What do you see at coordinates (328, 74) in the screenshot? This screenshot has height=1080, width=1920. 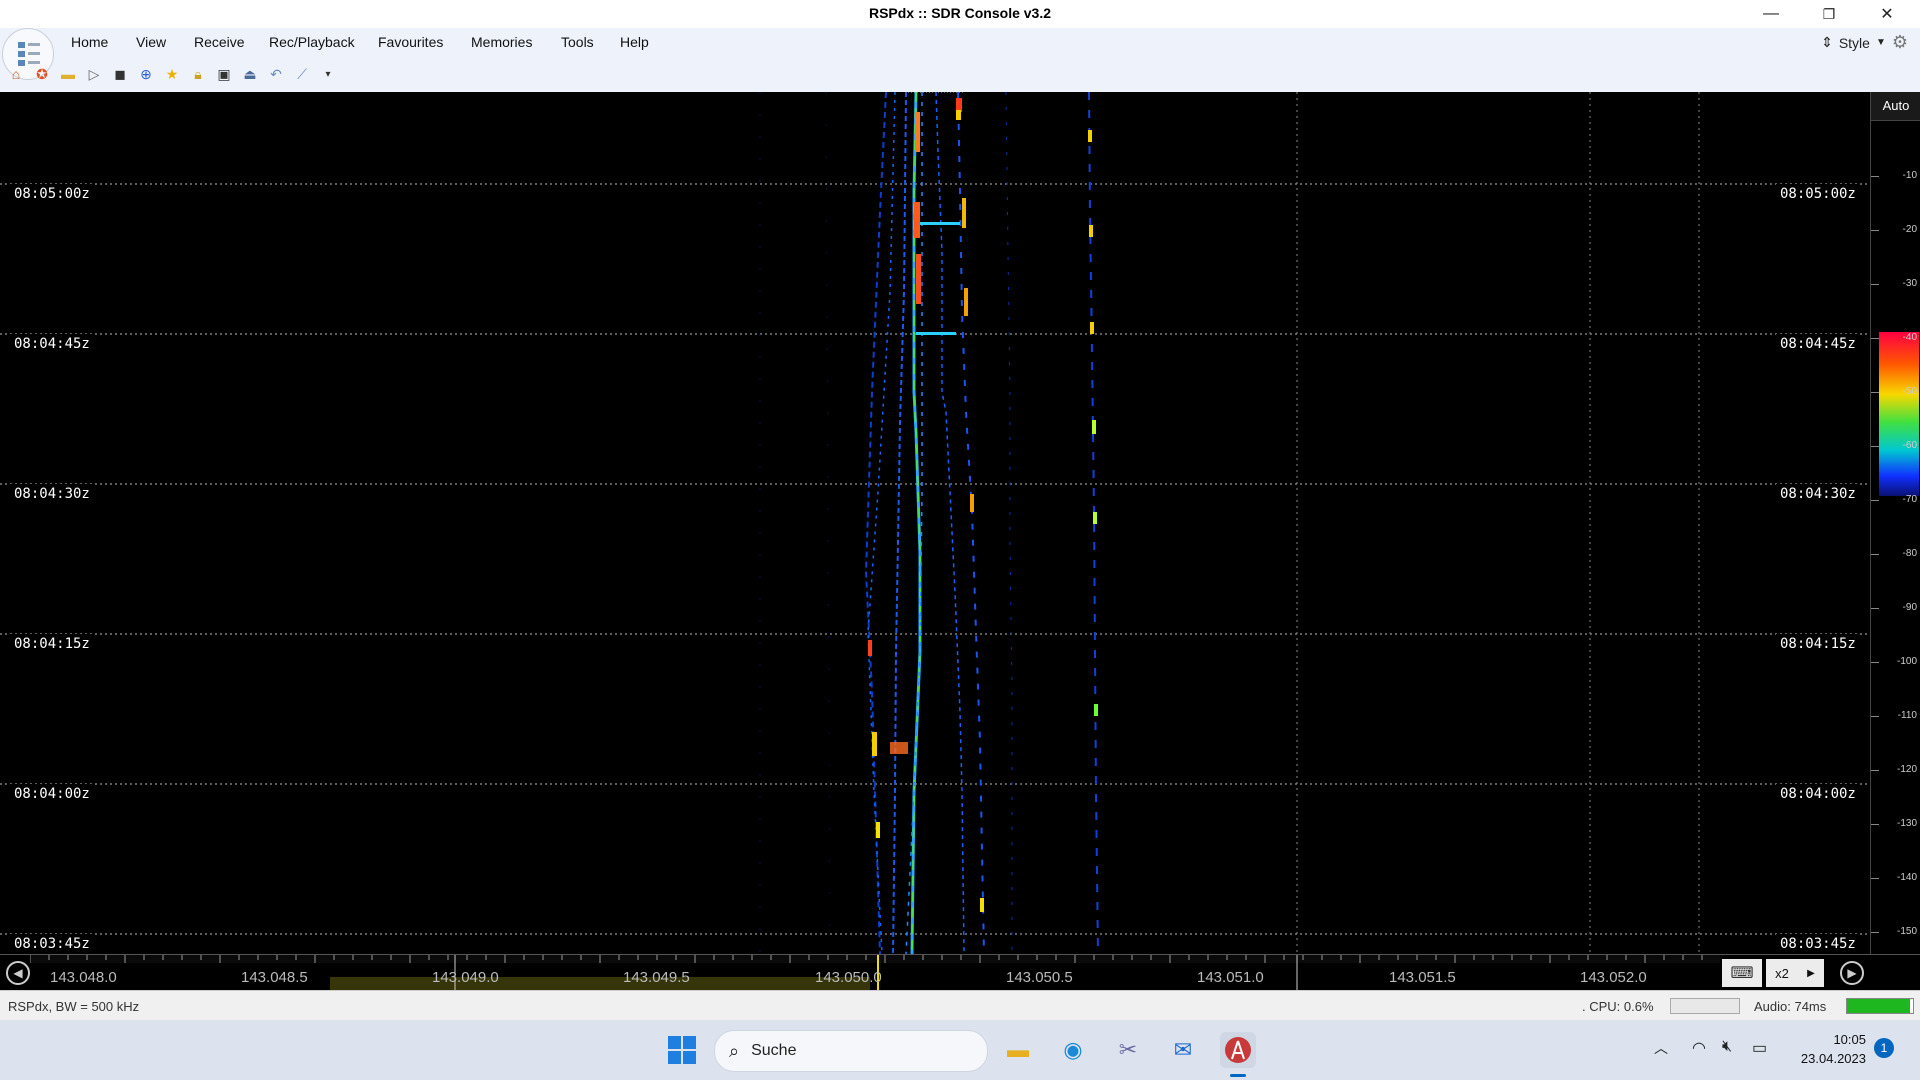 I see `toolbar-dropdown-icon: ▾` at bounding box center [328, 74].